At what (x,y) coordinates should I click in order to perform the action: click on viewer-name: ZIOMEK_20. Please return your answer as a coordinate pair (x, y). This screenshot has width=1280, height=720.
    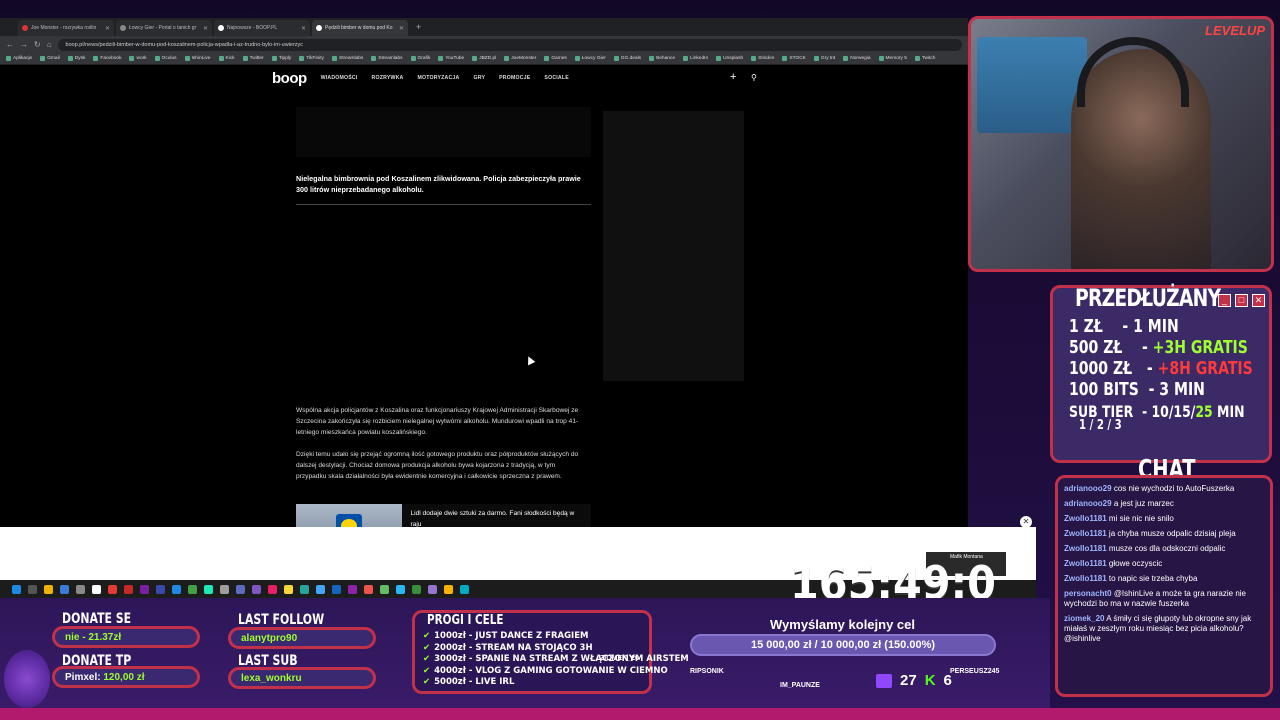
    Looking at the image, I should click on (619, 658).